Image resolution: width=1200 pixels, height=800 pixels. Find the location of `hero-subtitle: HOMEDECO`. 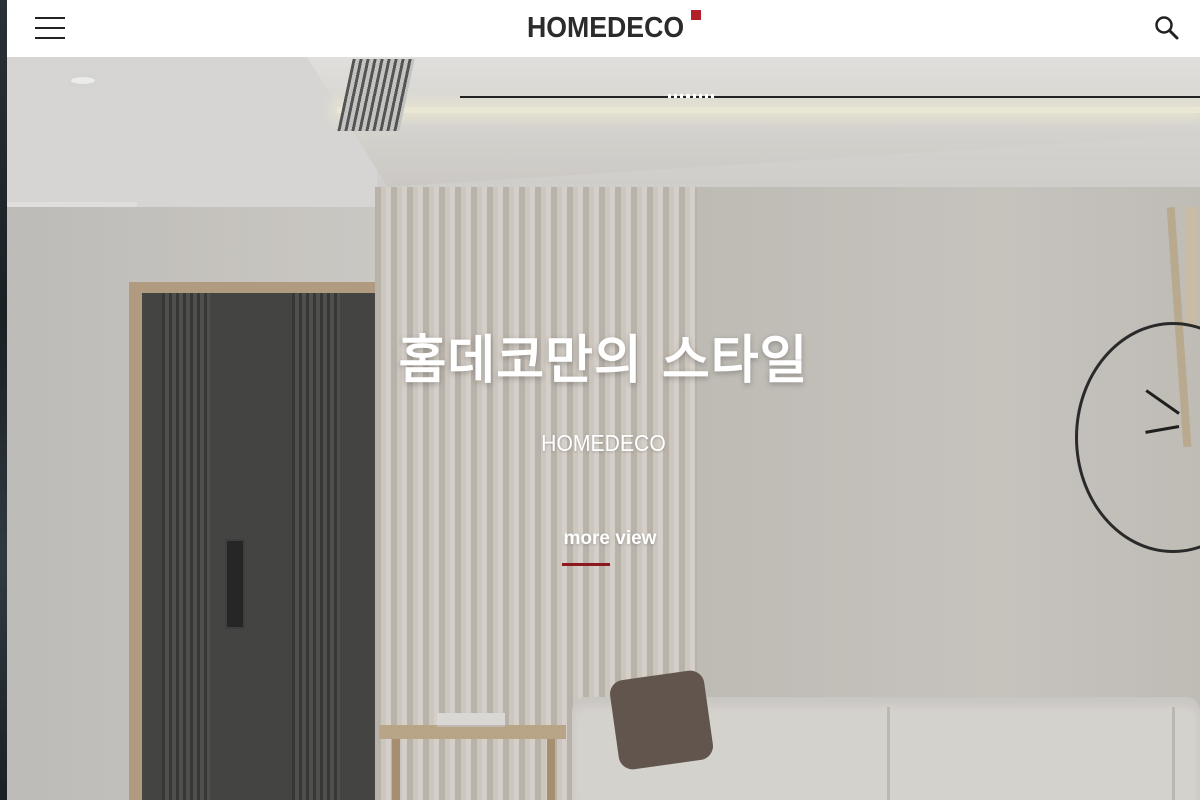

hero-subtitle: HOMEDECO is located at coordinates (603, 443).